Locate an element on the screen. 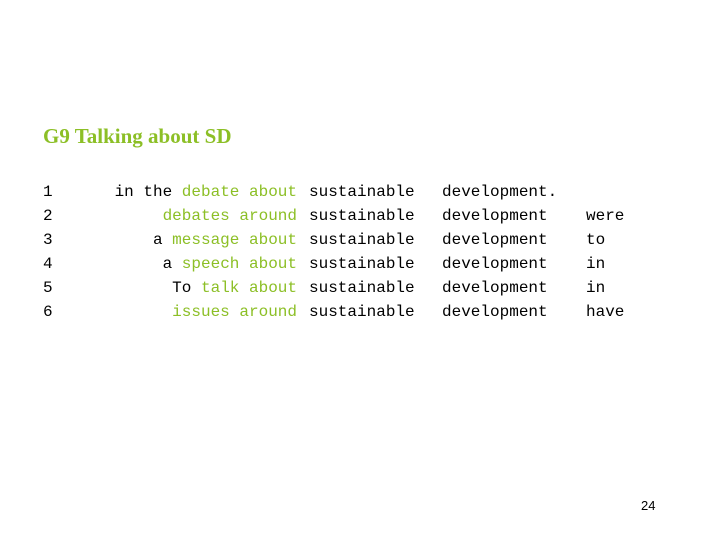 The width and height of the screenshot is (720, 540). left-context: a speech about is located at coordinates (182, 264).